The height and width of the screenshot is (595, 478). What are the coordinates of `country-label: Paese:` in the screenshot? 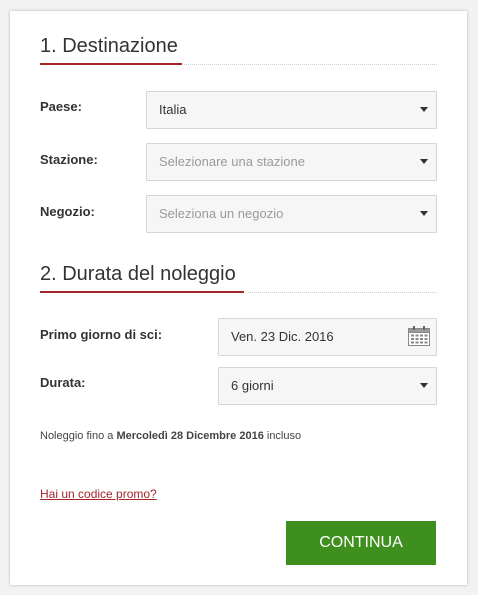 It's located at (61, 106).